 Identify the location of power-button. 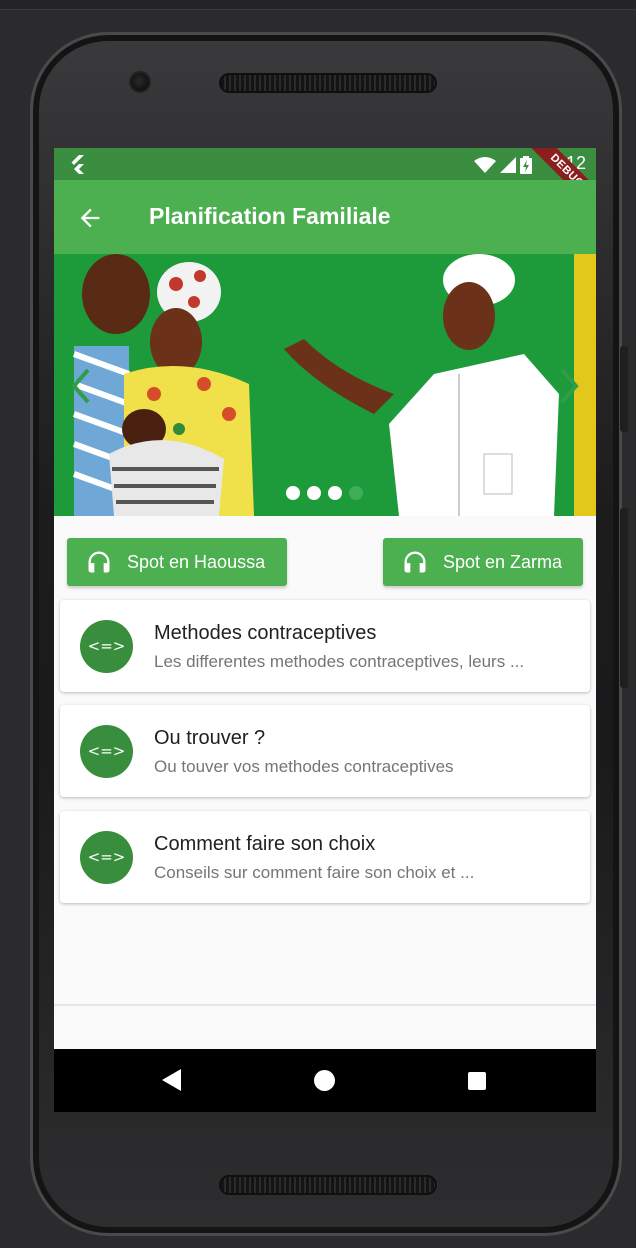
(624, 389).